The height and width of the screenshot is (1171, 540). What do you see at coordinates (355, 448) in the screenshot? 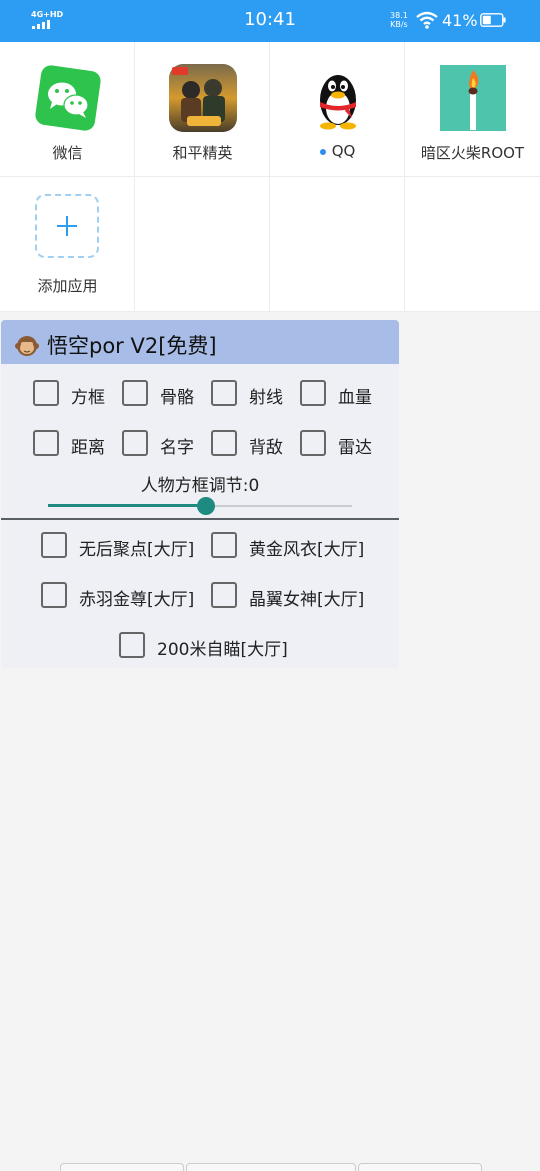
I see `checkbox-label: 雷达` at bounding box center [355, 448].